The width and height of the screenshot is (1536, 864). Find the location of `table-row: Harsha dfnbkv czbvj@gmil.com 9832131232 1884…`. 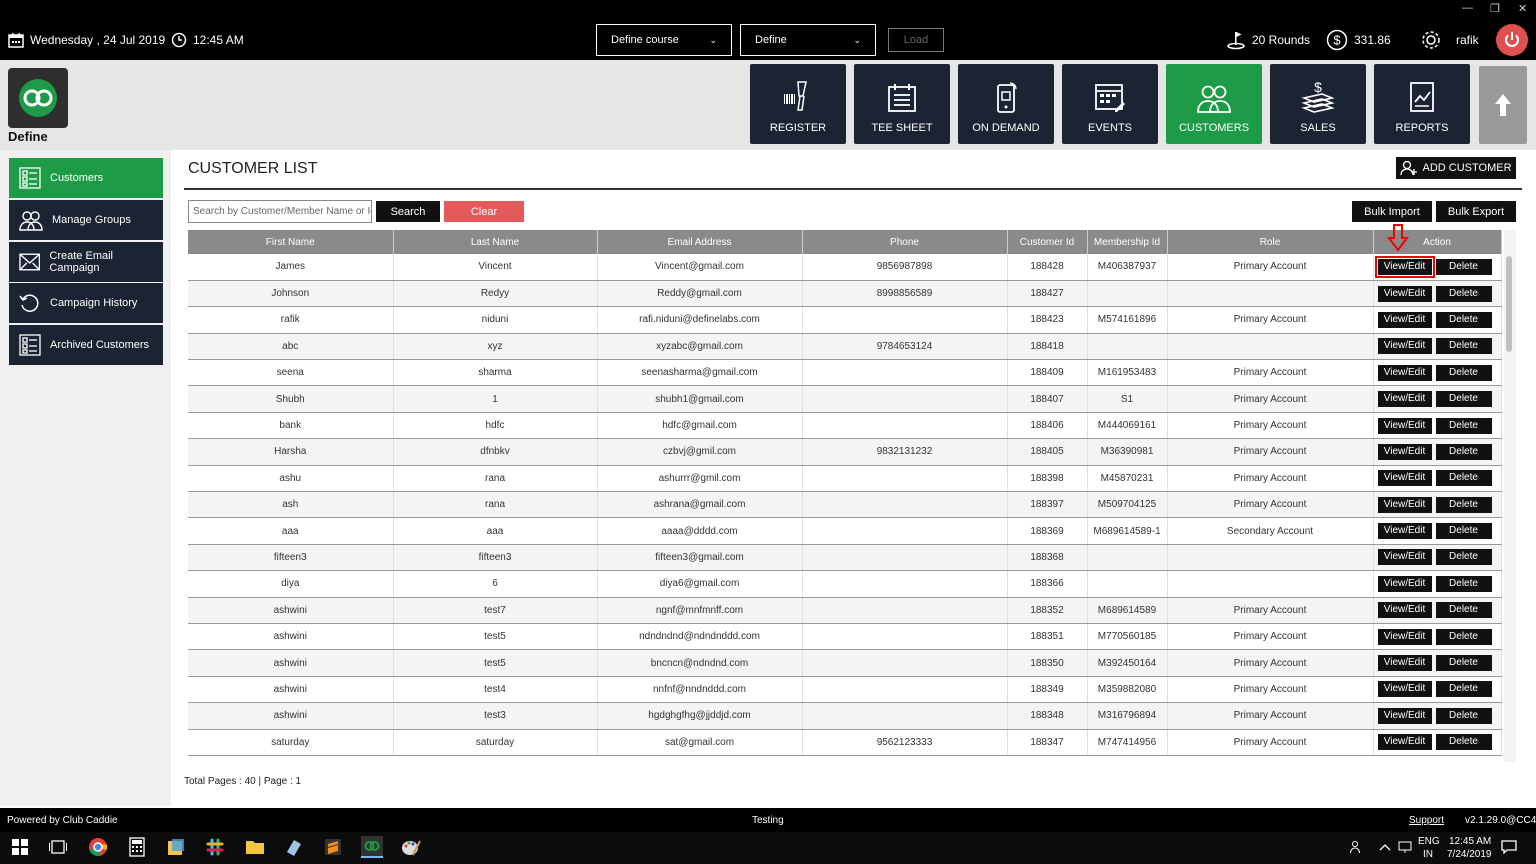

table-row: Harsha dfnbkv czbvj@gmil.com 9832131232 1884… is located at coordinates (845, 452).